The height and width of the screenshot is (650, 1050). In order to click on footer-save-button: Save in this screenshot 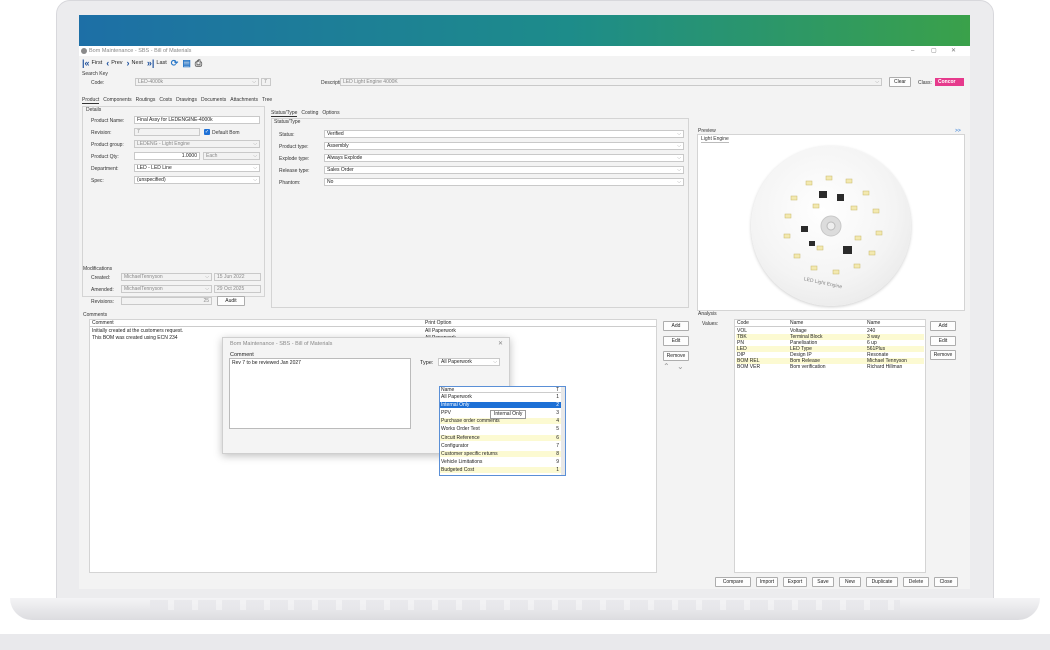, I will do `click(823, 582)`.